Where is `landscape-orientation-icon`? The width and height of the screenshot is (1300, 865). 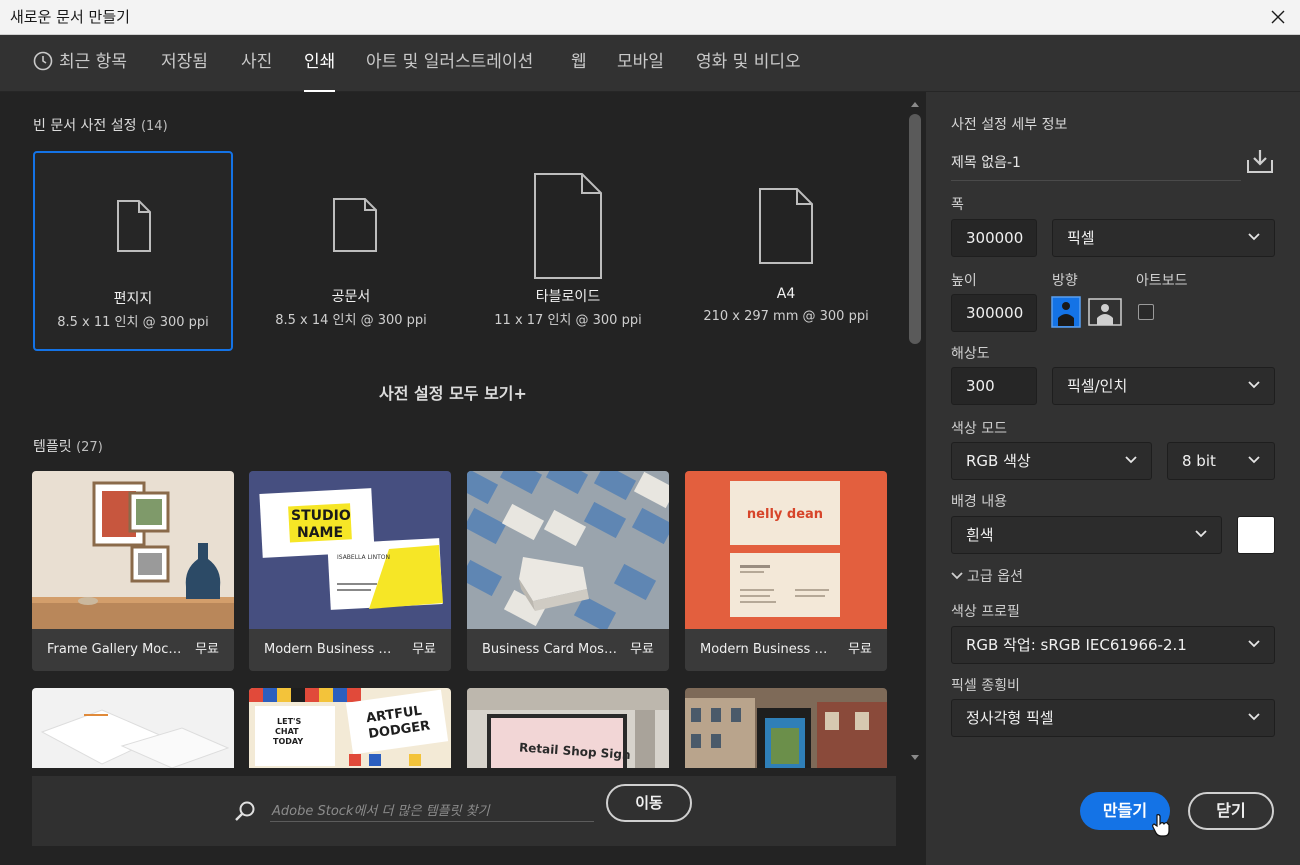 landscape-orientation-icon is located at coordinates (1105, 312).